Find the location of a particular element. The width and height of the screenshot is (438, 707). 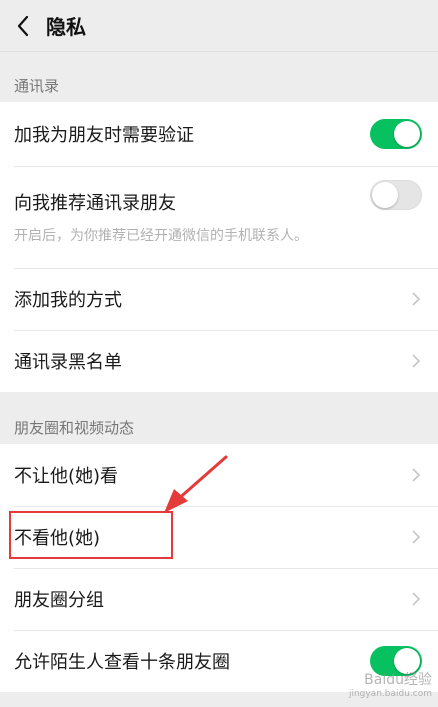

watermark: Baidu经验 jingyan.baidu.com is located at coordinates (390, 684).